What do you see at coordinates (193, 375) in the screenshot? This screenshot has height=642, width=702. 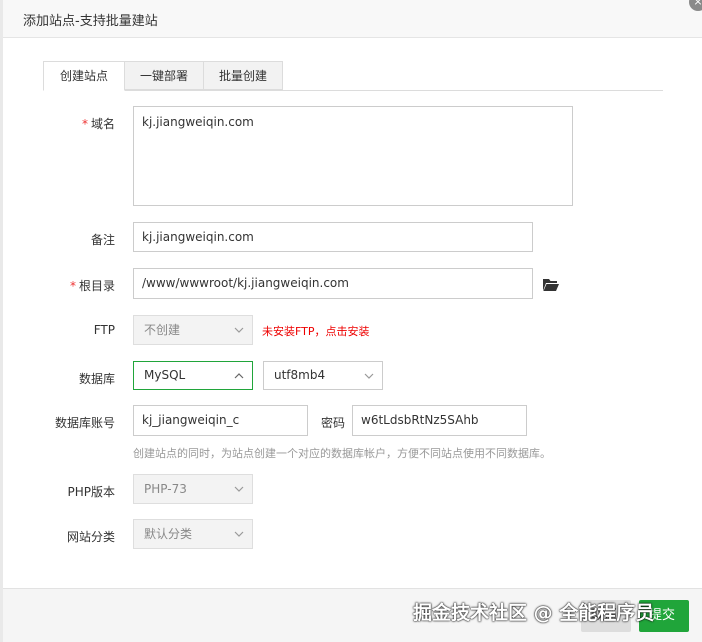 I see `database-type-select: MySQL` at bounding box center [193, 375].